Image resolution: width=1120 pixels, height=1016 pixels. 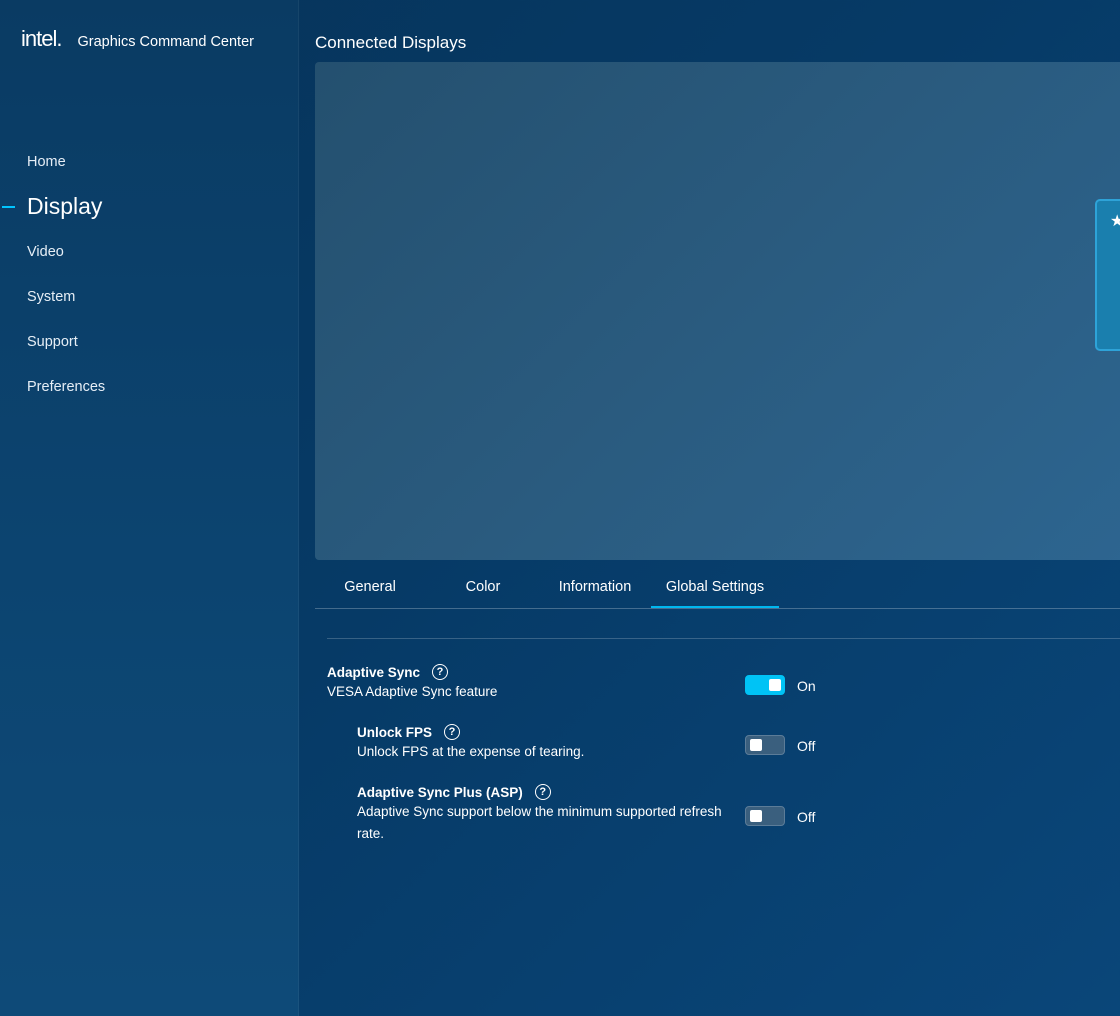 What do you see at coordinates (65, 206) in the screenshot?
I see `sidebar-item-label: Display` at bounding box center [65, 206].